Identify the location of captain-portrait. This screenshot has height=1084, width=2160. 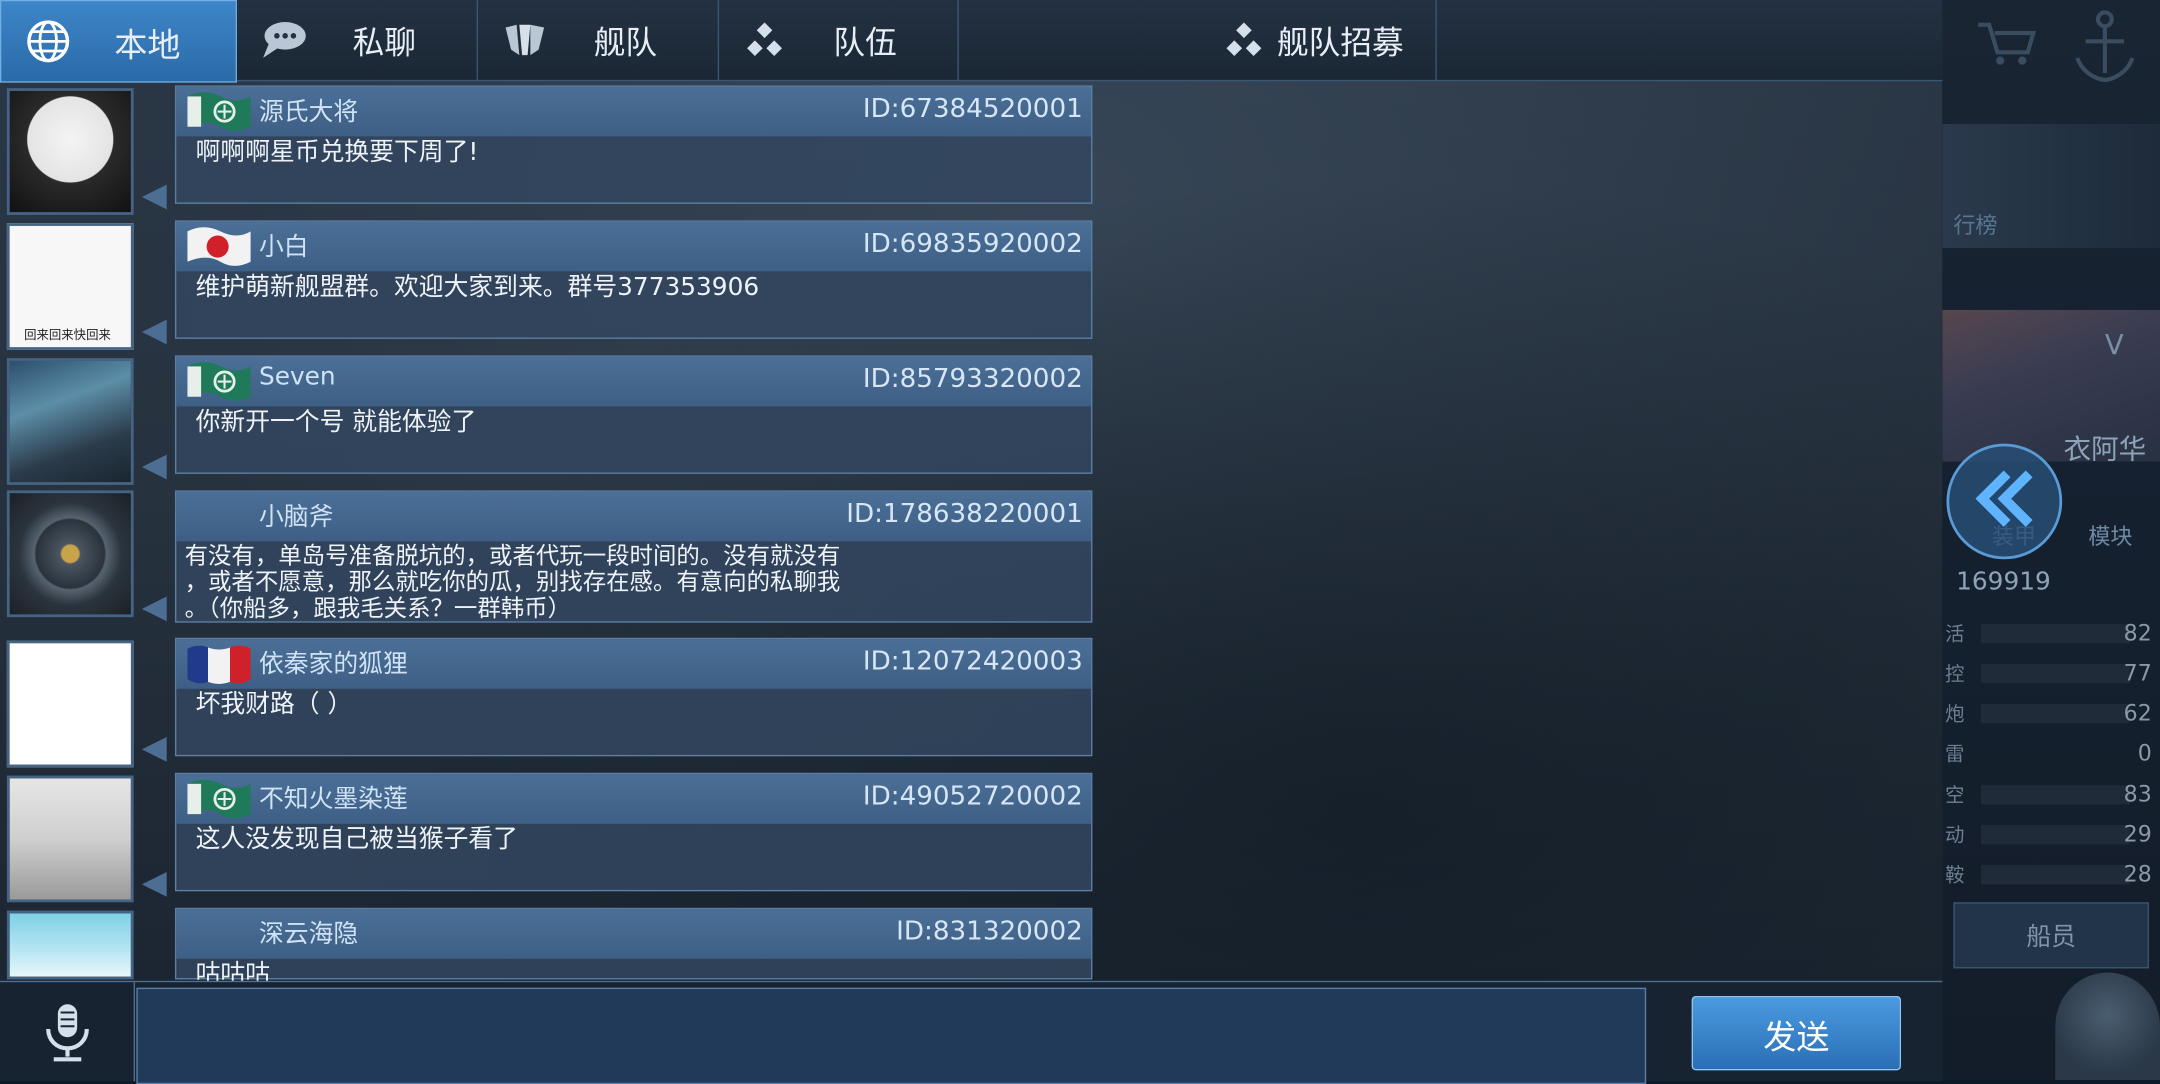
(2107, 1026).